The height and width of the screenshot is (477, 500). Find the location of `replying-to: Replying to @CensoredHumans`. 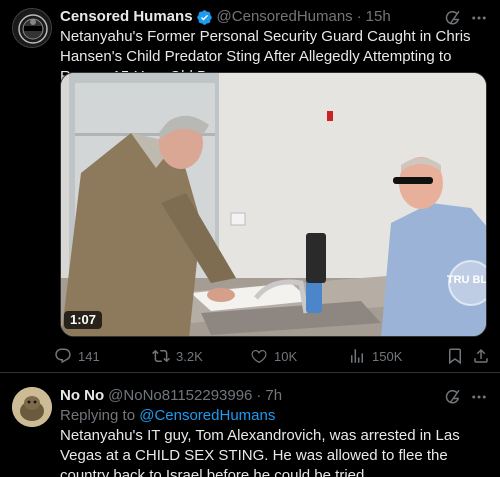

replying-to: Replying to @CensoredHumans is located at coordinates (167, 416).